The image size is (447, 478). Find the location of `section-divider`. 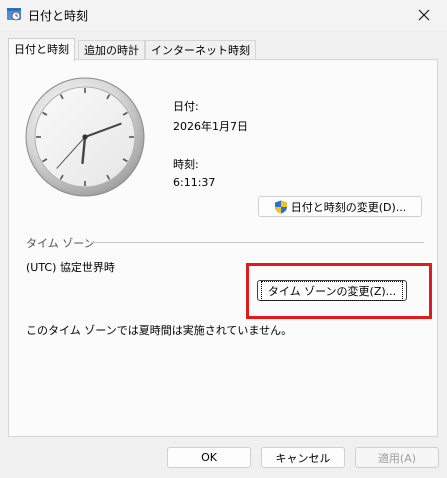

section-divider is located at coordinates (257, 242).